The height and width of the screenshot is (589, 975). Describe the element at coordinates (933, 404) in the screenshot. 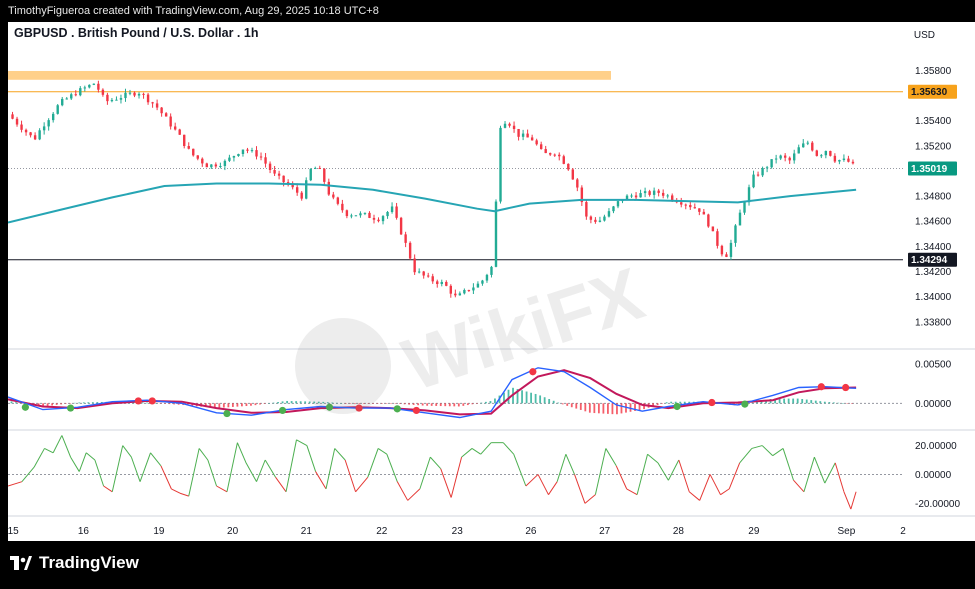

I see `macd-tick-label: 0.00000` at that location.